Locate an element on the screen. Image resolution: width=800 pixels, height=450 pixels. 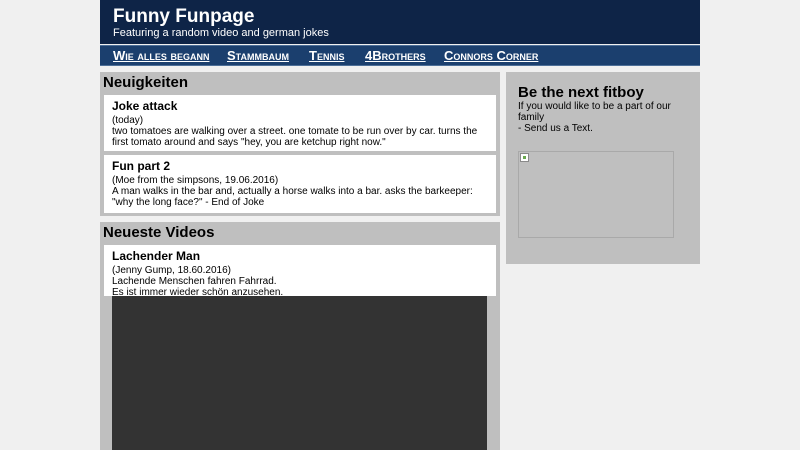
nav-link-wie-alles-begann: Wie alles begann is located at coordinates (161, 56).